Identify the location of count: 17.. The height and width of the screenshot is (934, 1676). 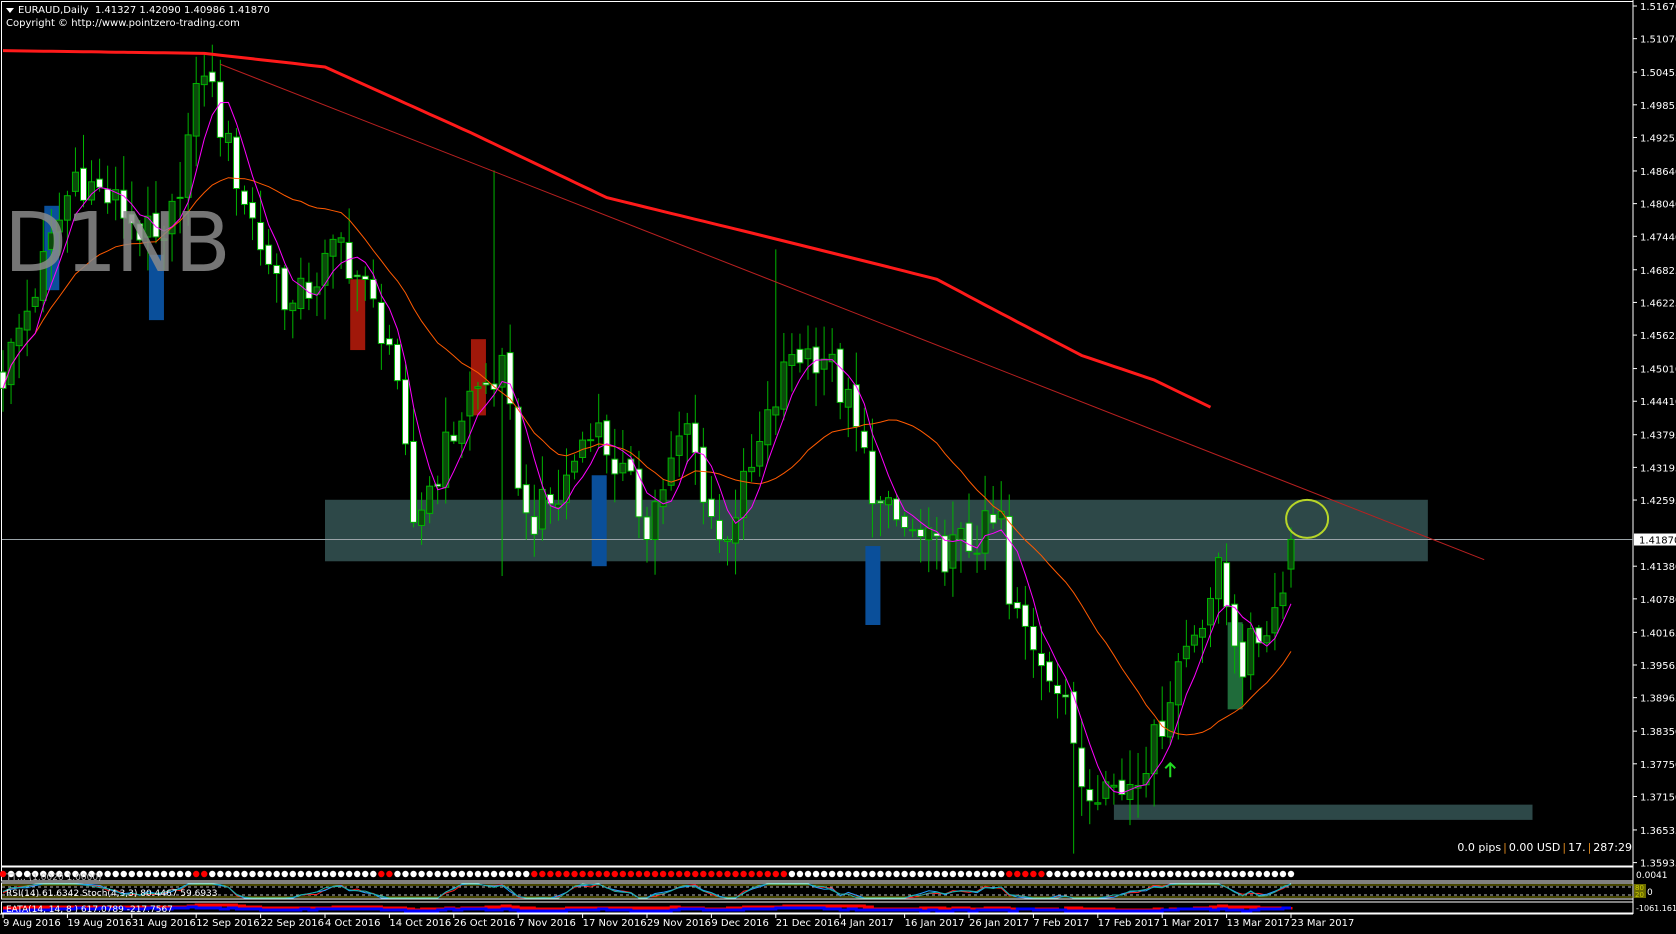
(1577, 847).